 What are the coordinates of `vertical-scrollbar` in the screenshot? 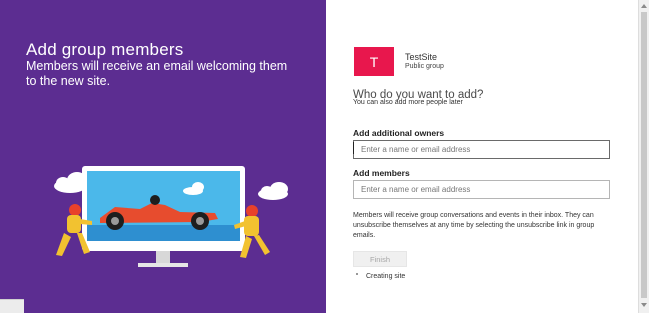 It's located at (643, 156).